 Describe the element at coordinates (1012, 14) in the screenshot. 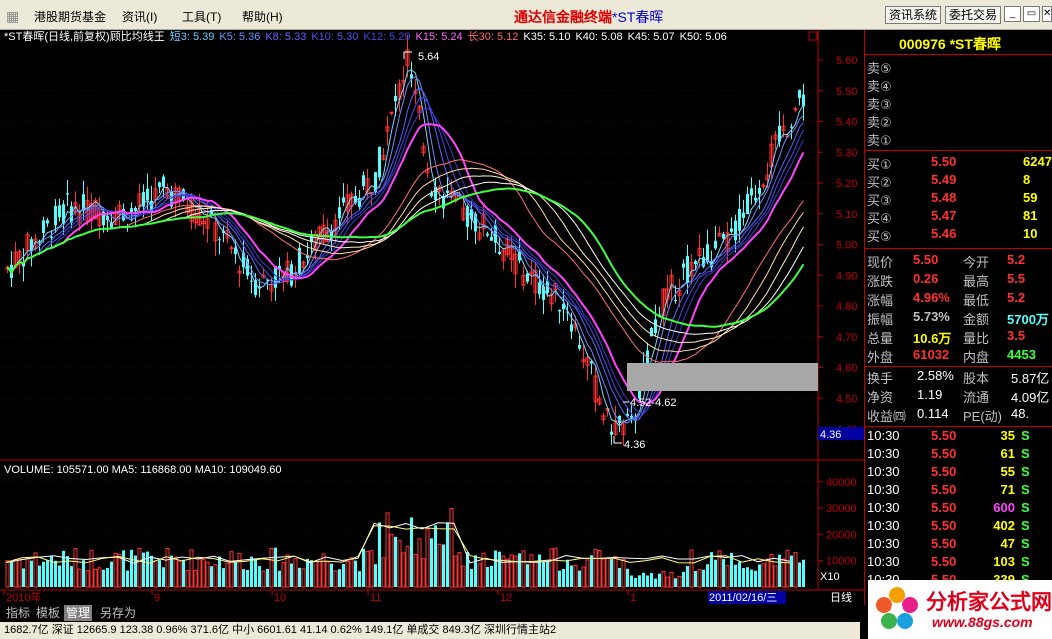

I see `minimize-button: _` at that location.